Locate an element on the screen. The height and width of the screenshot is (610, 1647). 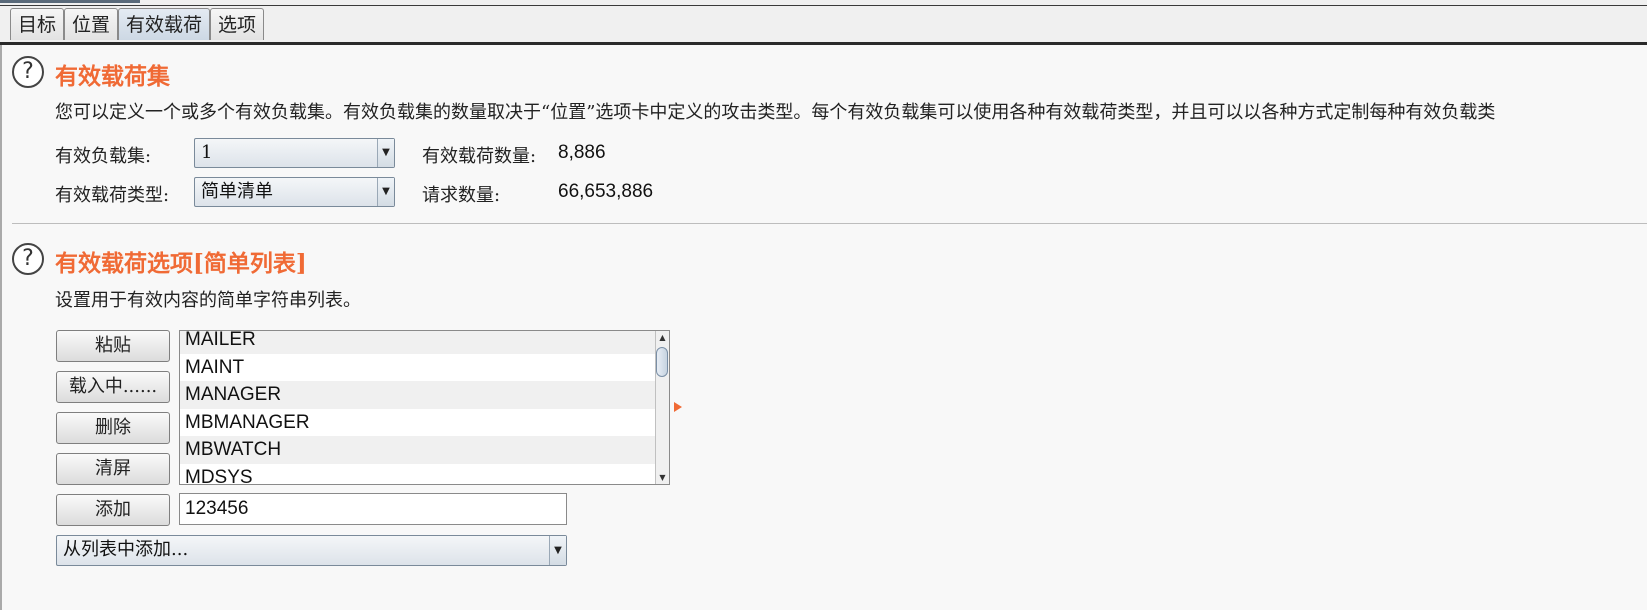
payload-options-description: 设置用于有效内容的简单字符串列表。 is located at coordinates (208, 300).